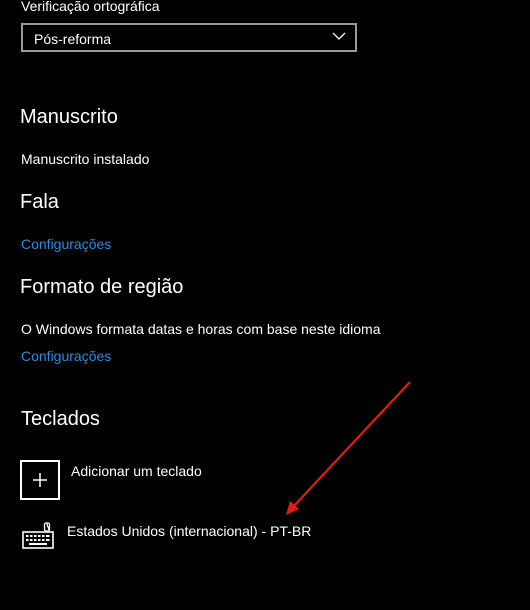 This screenshot has height=610, width=530. Describe the element at coordinates (69, 117) in the screenshot. I see `handwriting-heading: Manuscrito` at that location.